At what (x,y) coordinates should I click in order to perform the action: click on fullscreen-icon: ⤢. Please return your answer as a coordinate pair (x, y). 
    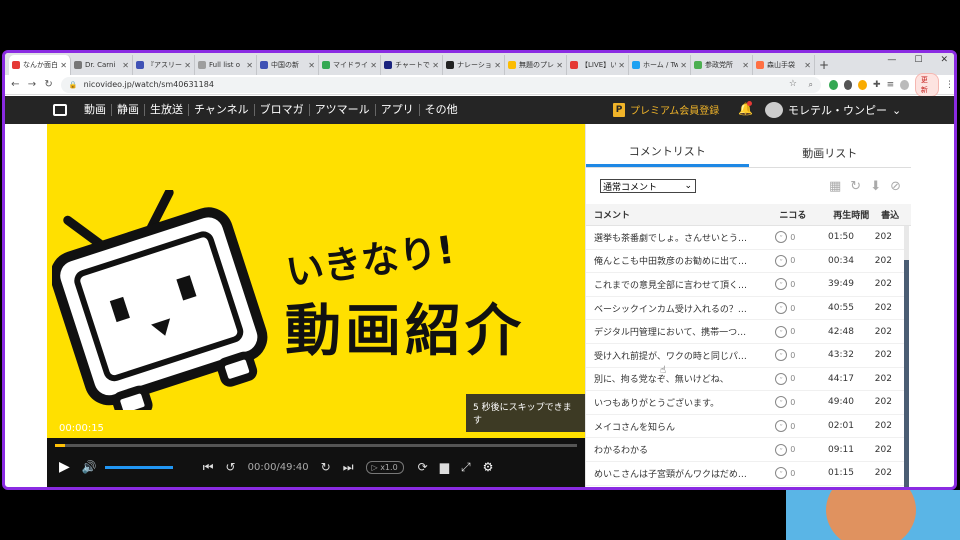
    Looking at the image, I should click on (466, 467).